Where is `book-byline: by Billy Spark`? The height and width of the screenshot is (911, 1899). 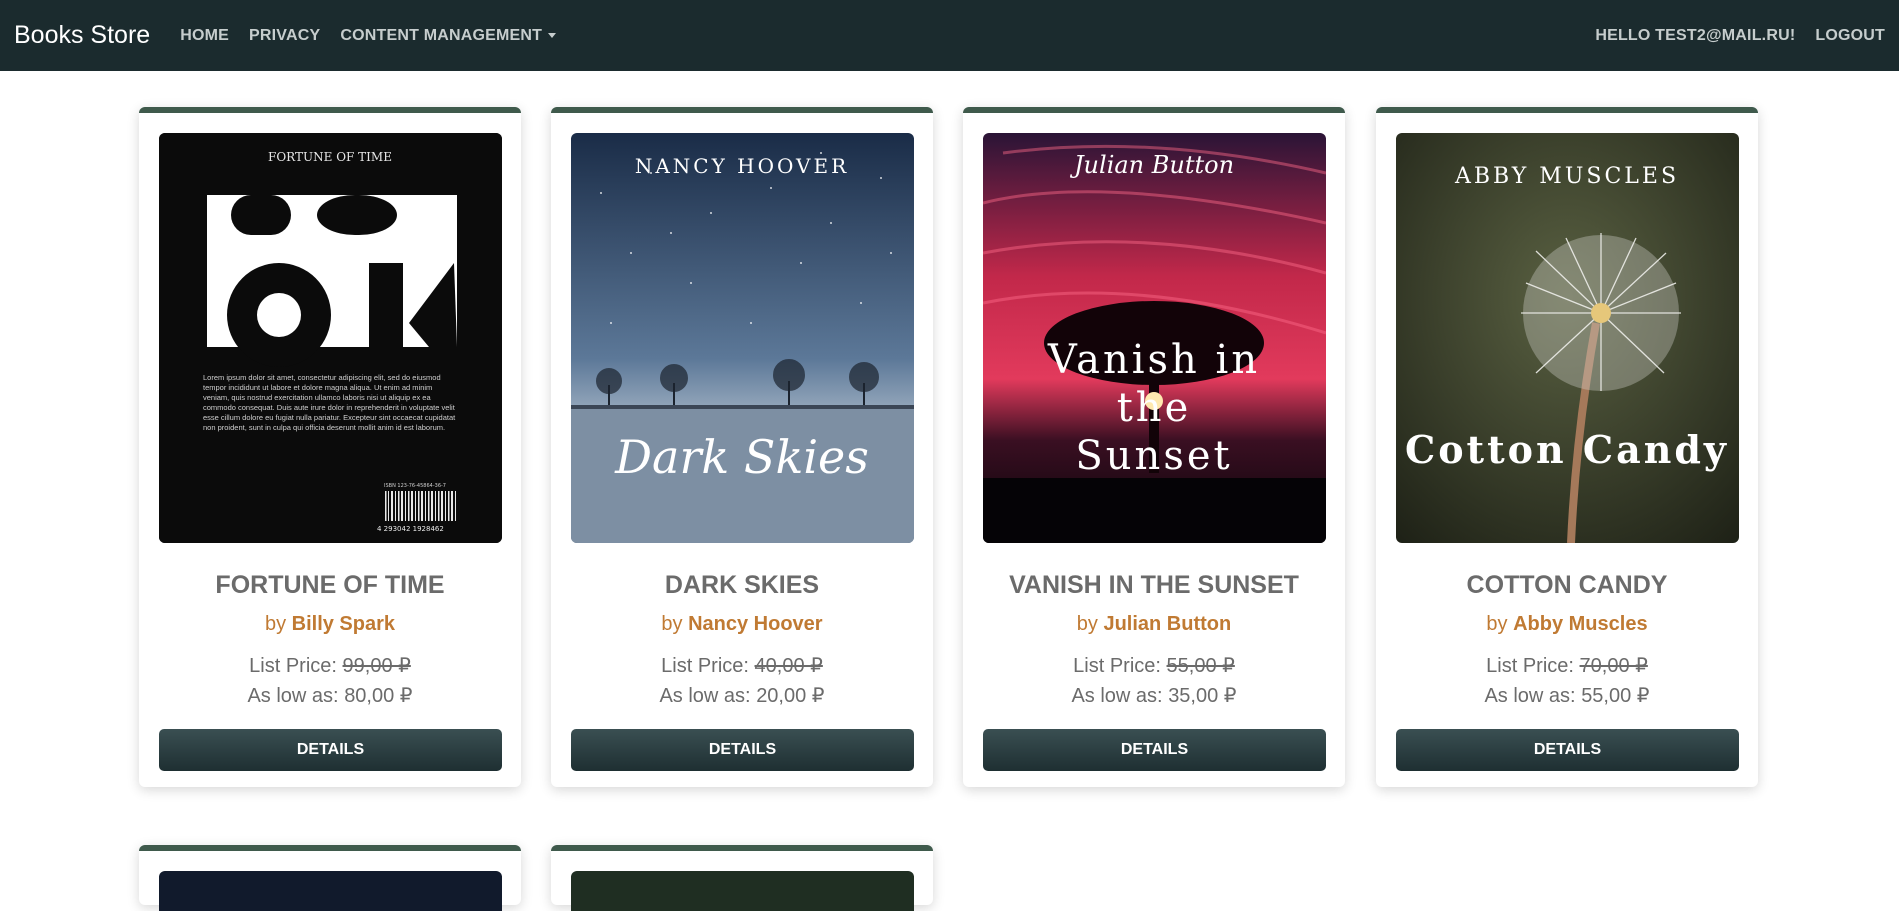 book-byline: by Billy Spark is located at coordinates (330, 624).